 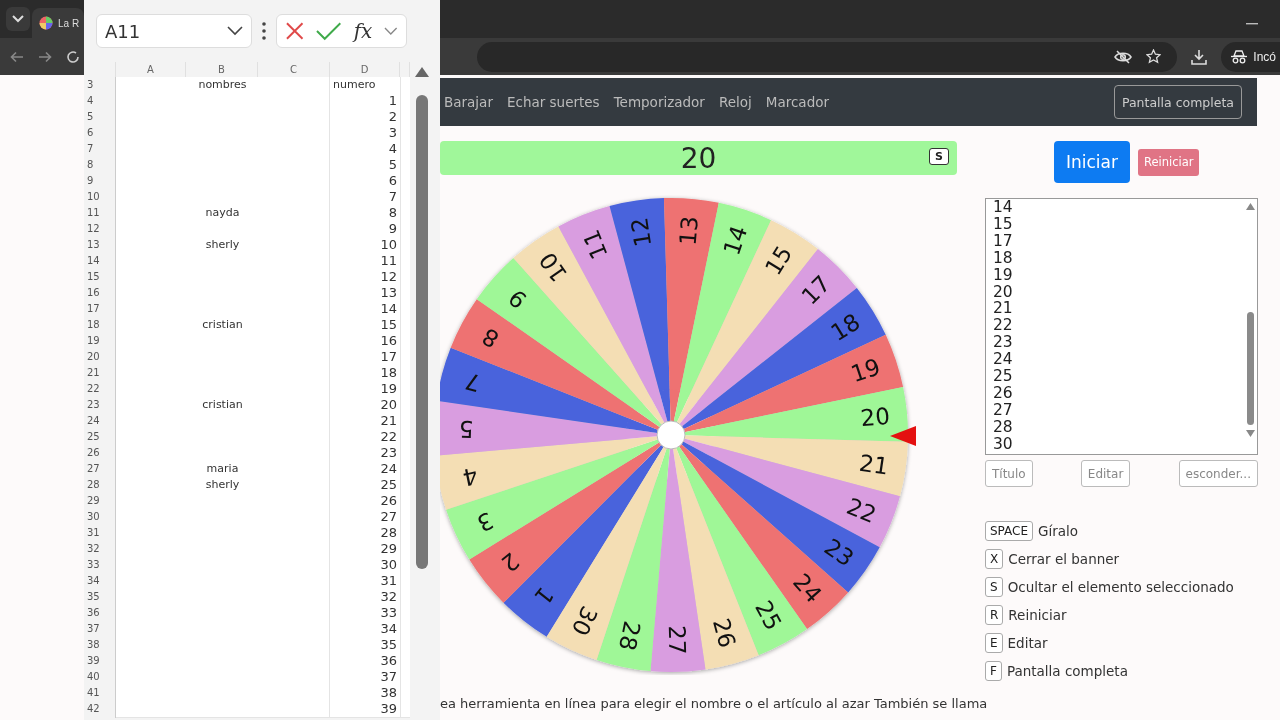 What do you see at coordinates (365, 709) in the screenshot?
I see `table-cell: 39` at bounding box center [365, 709].